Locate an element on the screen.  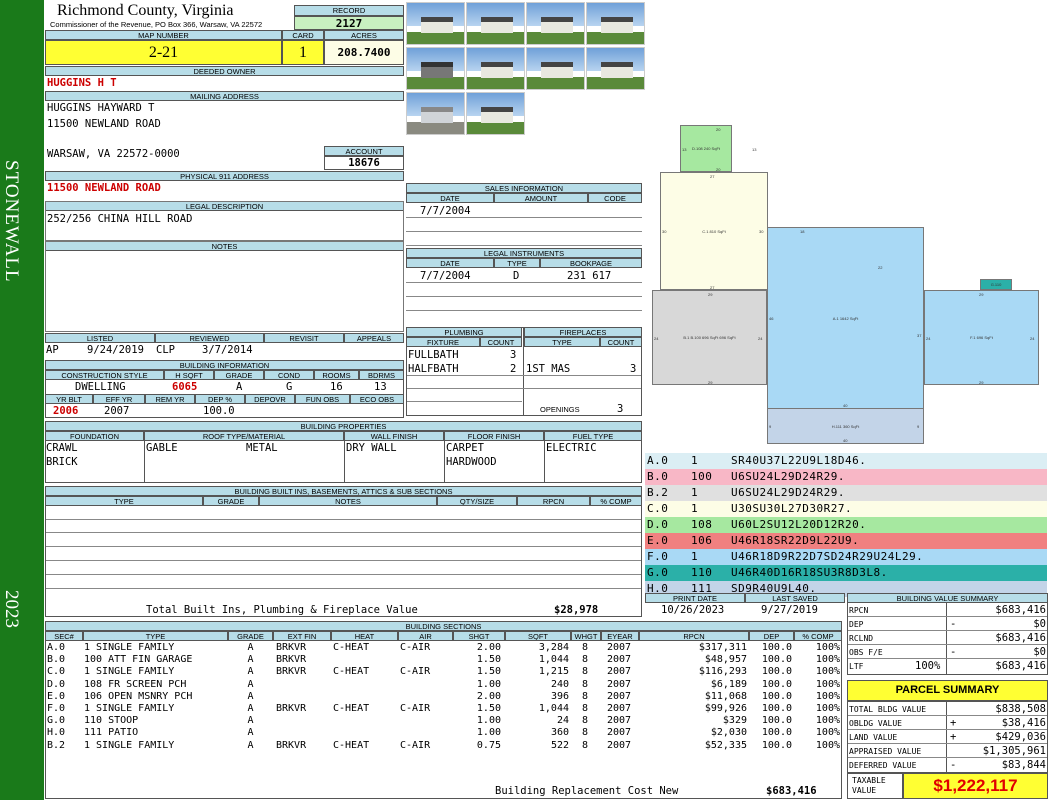
roof-material: METAL is located at coordinates (262, 448).